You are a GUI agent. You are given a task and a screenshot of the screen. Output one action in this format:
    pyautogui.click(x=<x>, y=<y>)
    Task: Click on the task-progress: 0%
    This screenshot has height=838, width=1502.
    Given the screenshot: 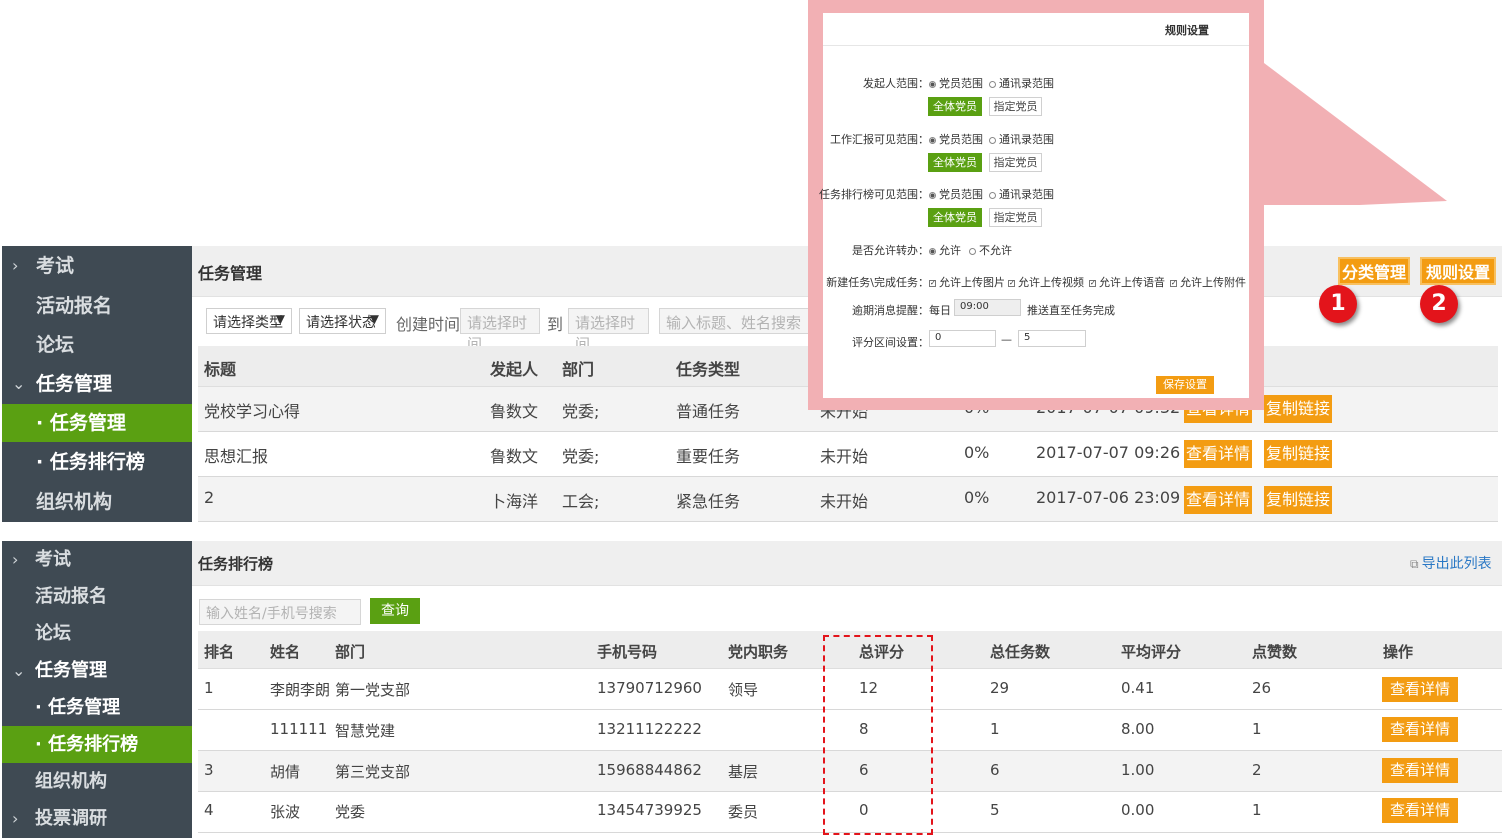 What is the action you would take?
    pyautogui.click(x=977, y=497)
    